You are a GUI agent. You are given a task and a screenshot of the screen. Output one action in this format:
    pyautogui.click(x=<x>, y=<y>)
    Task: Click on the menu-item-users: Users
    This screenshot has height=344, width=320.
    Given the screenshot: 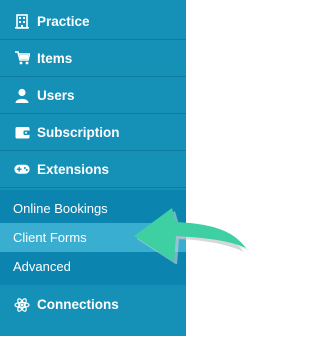 What is the action you would take?
    pyautogui.click(x=93, y=95)
    